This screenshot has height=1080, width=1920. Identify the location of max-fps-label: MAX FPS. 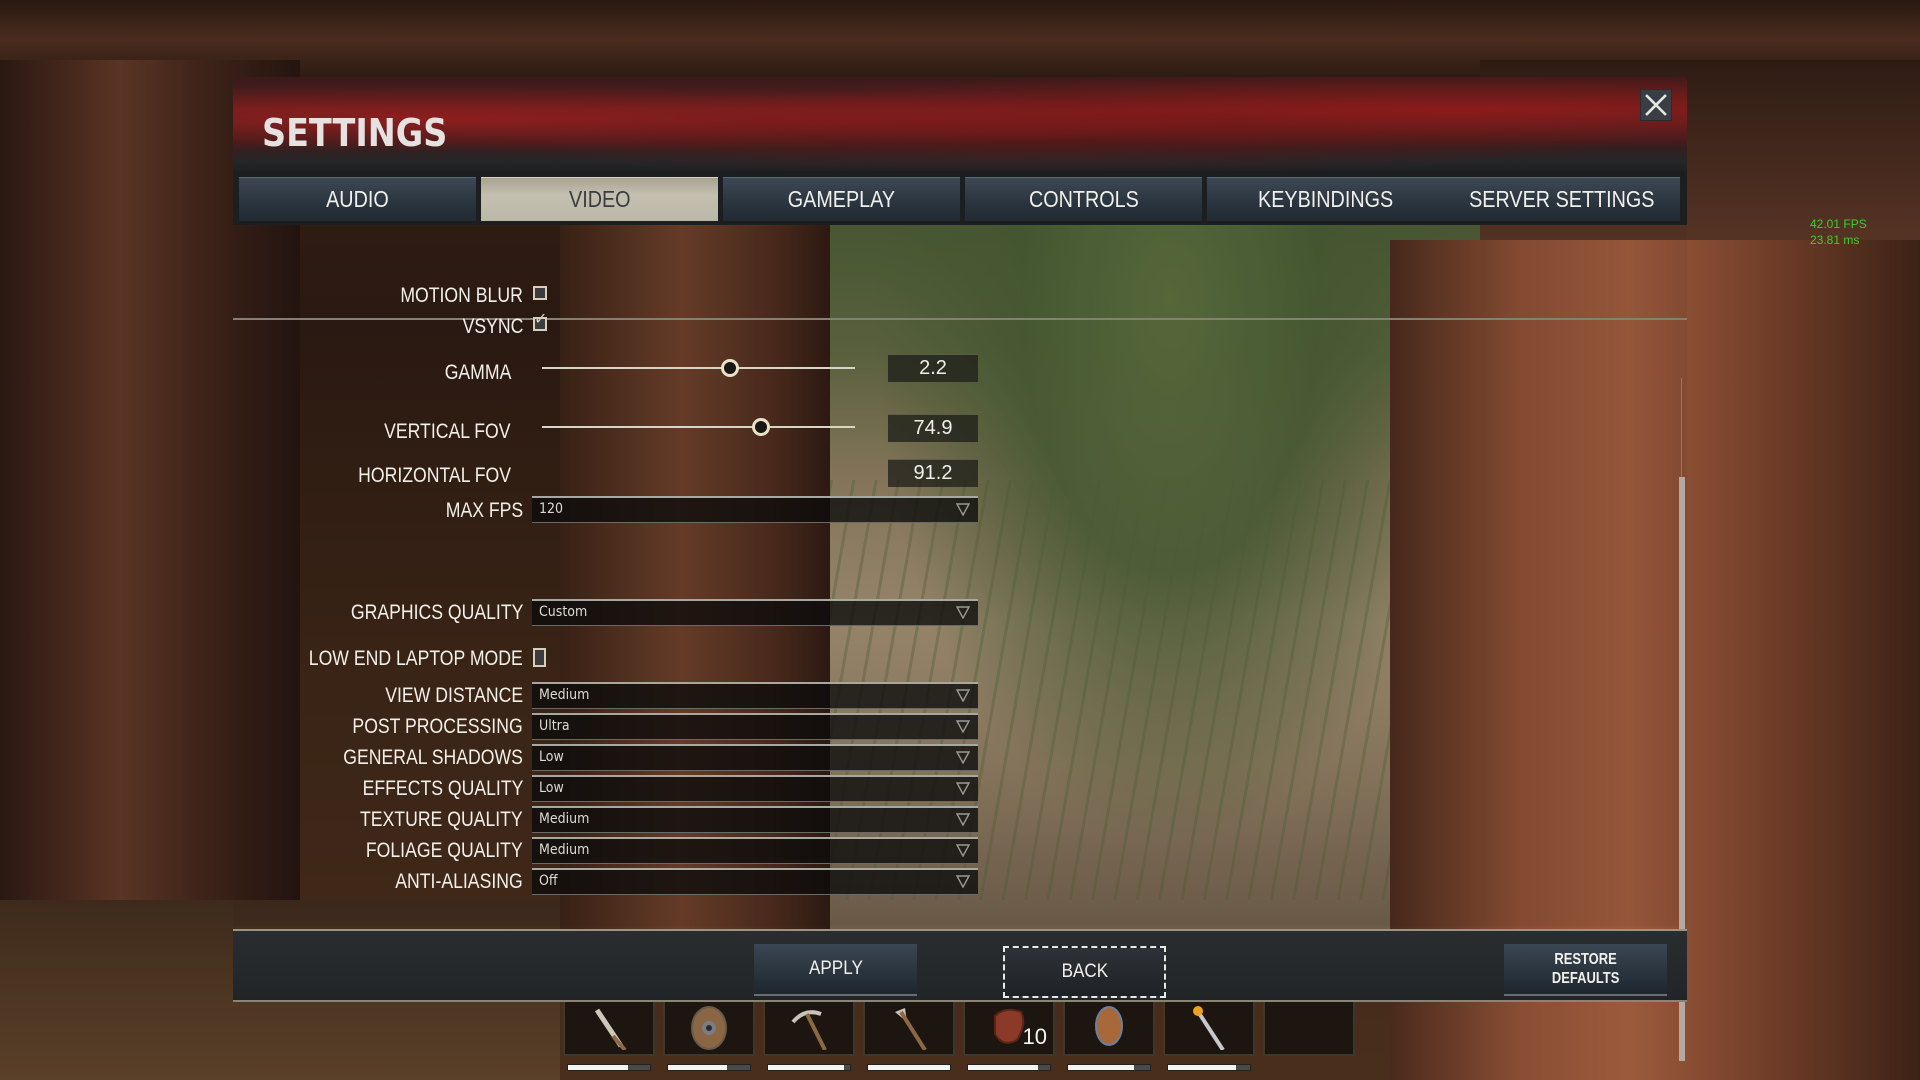
(484, 510).